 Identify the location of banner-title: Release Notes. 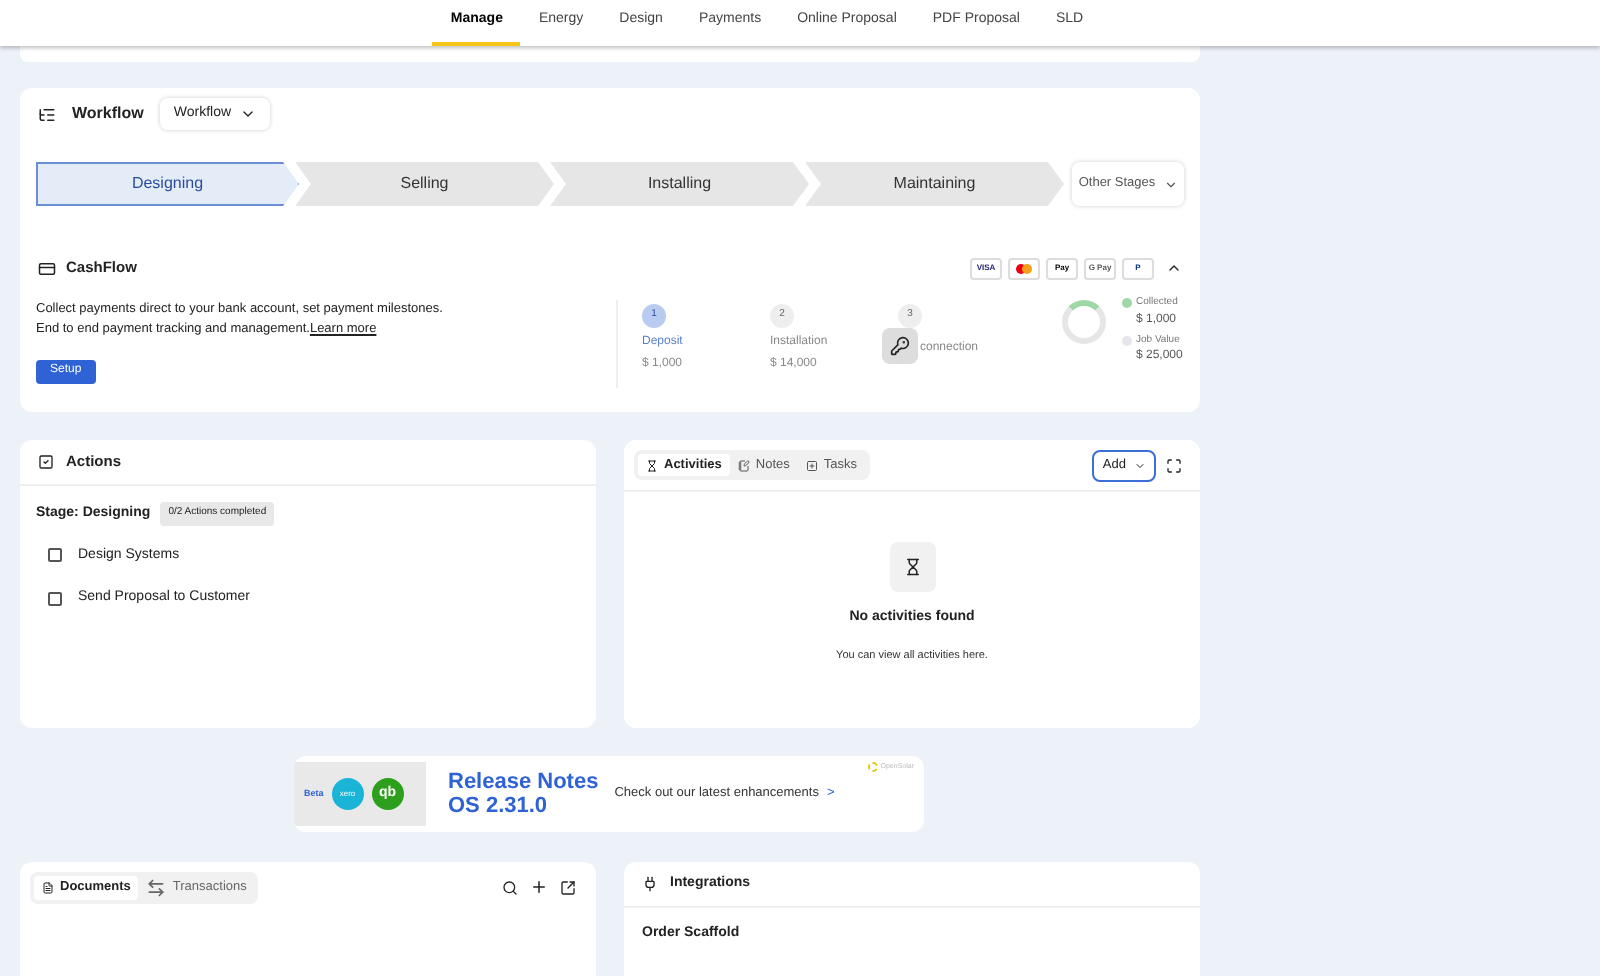
(523, 782).